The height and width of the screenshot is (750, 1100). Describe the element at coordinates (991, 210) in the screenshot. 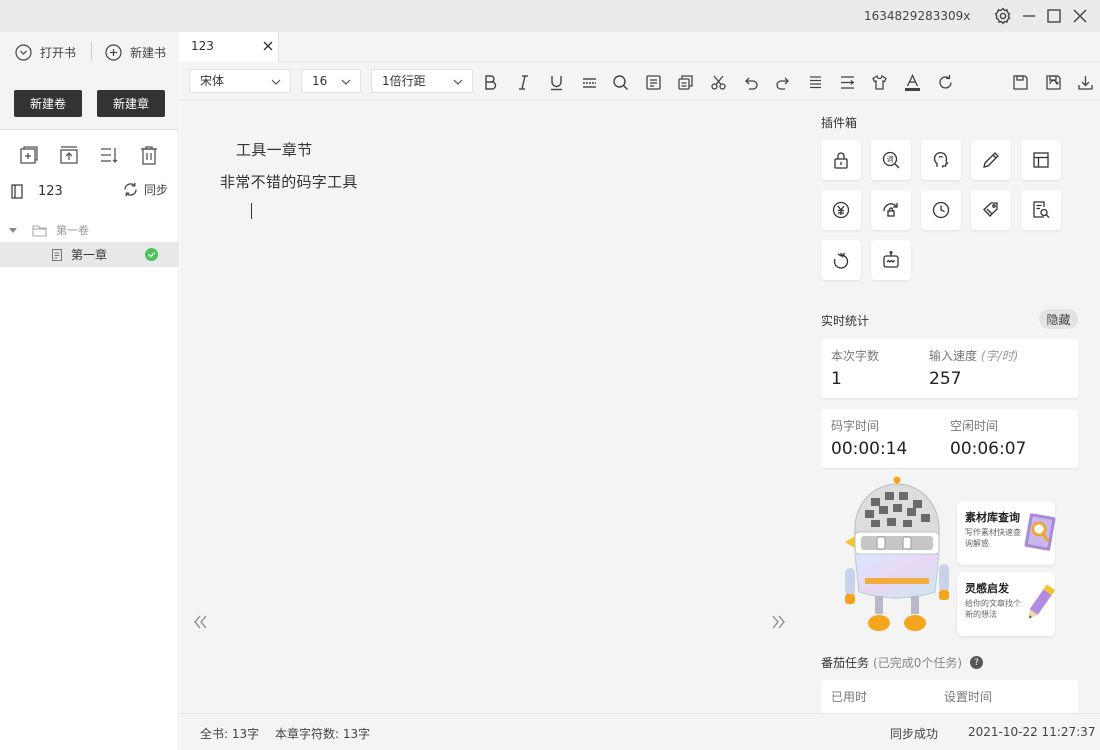

I see `tag-icon` at that location.